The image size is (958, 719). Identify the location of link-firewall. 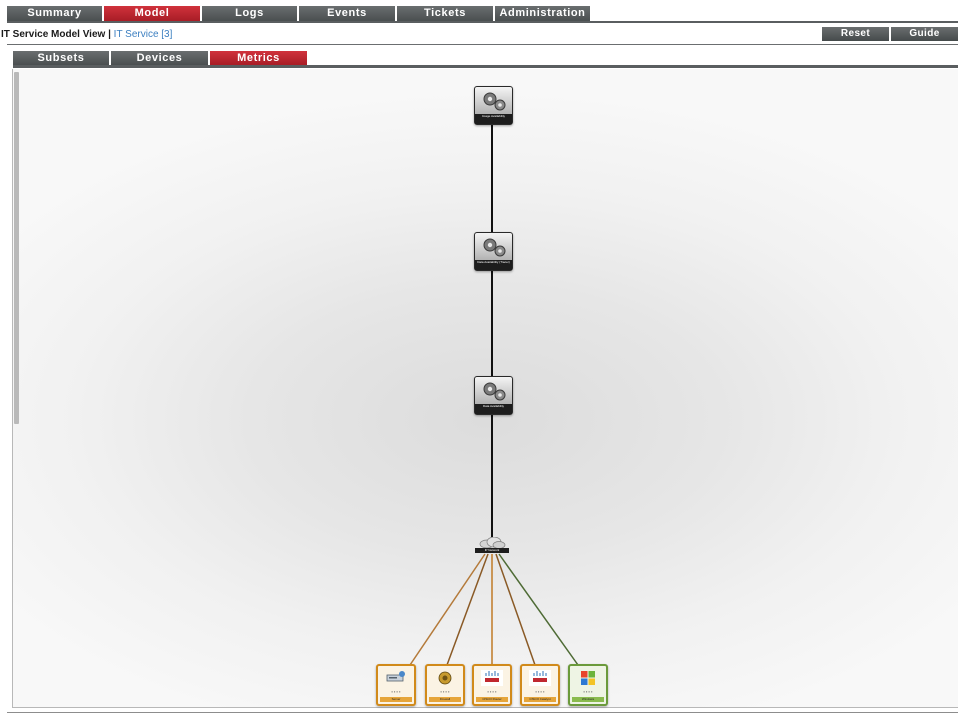
(467, 609).